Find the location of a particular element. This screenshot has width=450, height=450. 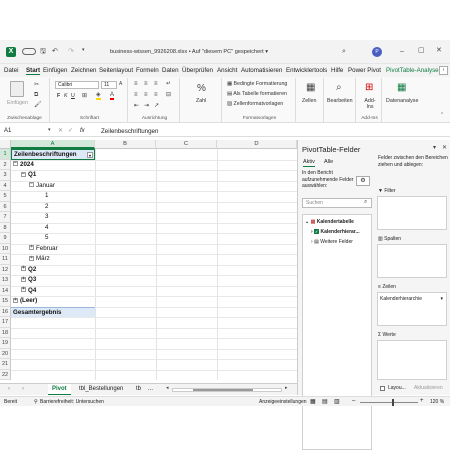

checkbox-checked: ✓ is located at coordinates (317, 231).